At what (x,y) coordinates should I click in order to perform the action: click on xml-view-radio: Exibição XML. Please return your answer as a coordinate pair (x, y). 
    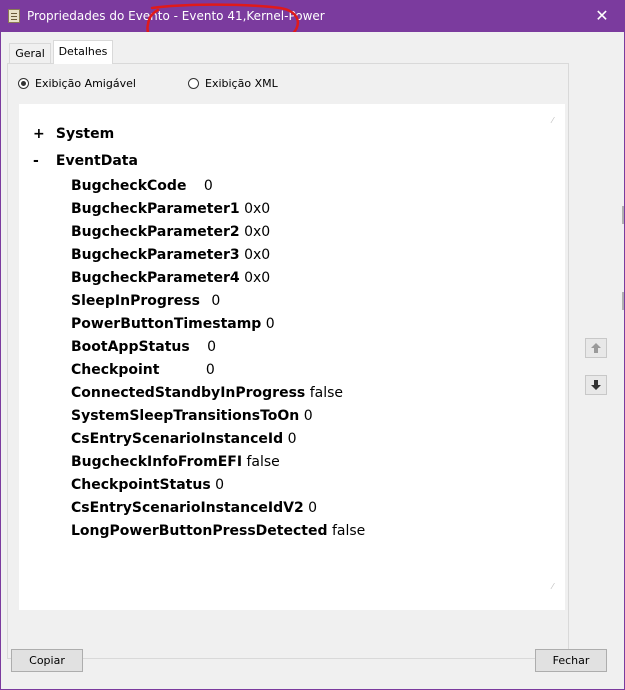
    Looking at the image, I should click on (233, 83).